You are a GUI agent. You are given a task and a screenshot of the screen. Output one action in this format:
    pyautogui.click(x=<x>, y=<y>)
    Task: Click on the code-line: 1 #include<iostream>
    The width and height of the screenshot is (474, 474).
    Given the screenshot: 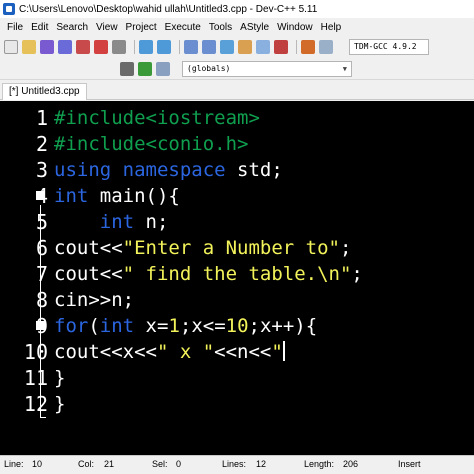 What is the action you would take?
    pyautogui.click(x=237, y=118)
    